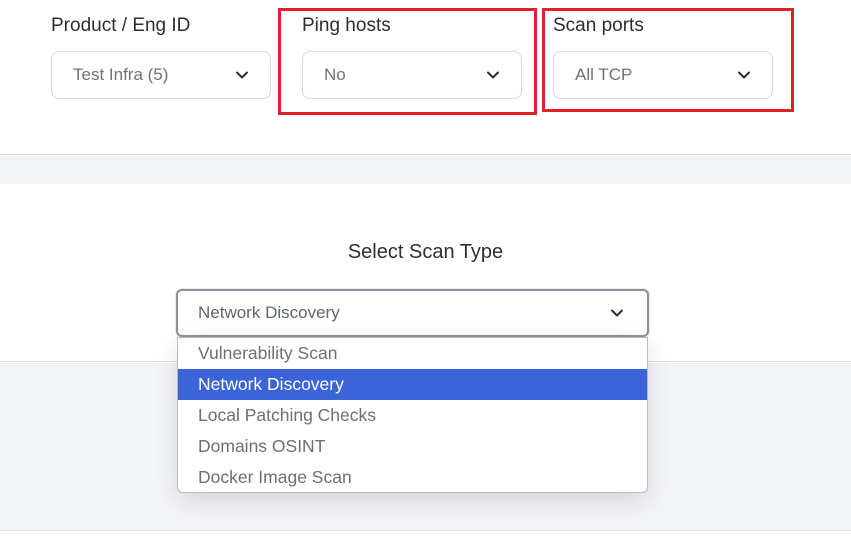  Describe the element at coordinates (412, 384) in the screenshot. I see `option-network-discovery: Network Discovery` at that location.